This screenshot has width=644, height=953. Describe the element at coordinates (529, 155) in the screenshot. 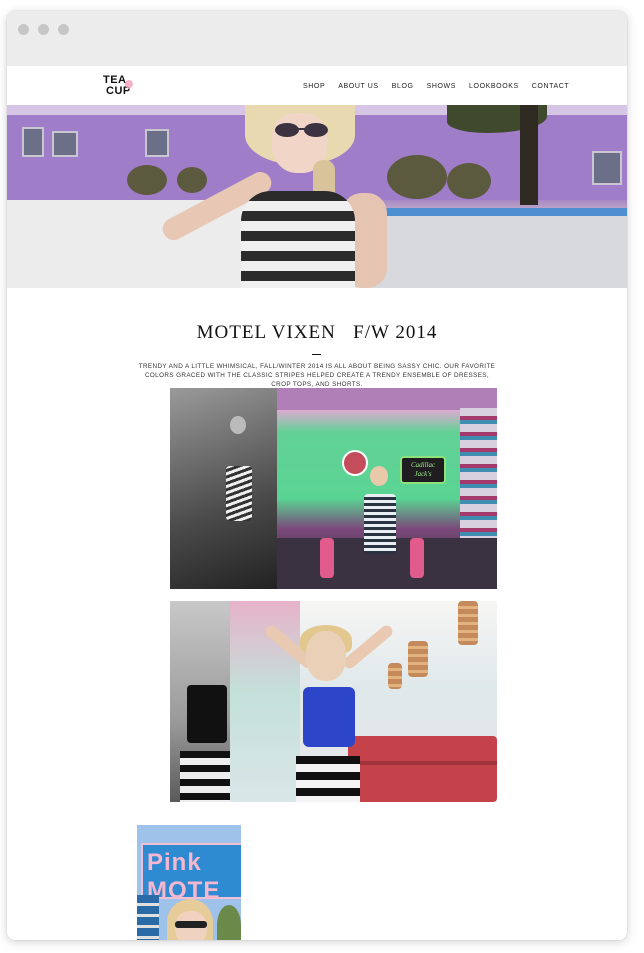

I see `hero-palm-trunk` at that location.